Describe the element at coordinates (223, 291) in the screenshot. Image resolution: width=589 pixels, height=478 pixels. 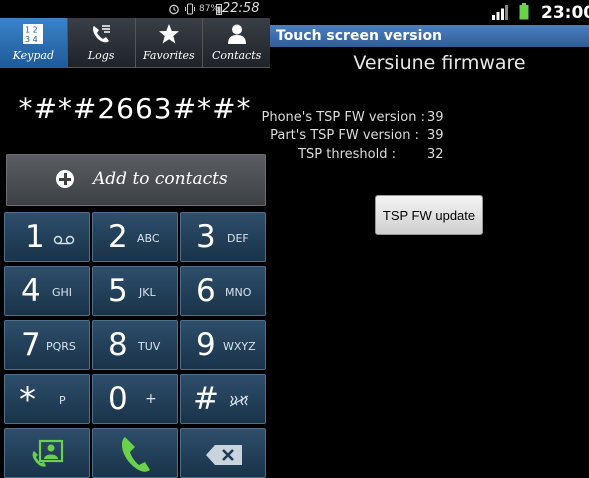
I see `key-6: 6 MNO` at that location.